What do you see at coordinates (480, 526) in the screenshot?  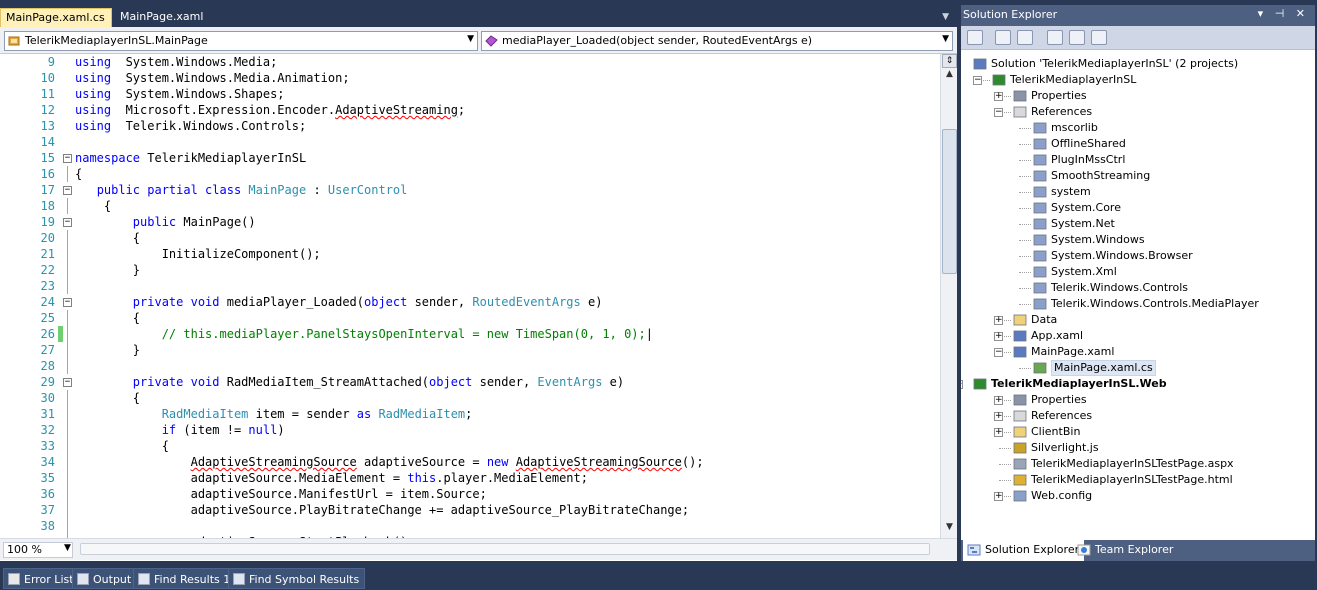 I see `code-line: 38` at bounding box center [480, 526].